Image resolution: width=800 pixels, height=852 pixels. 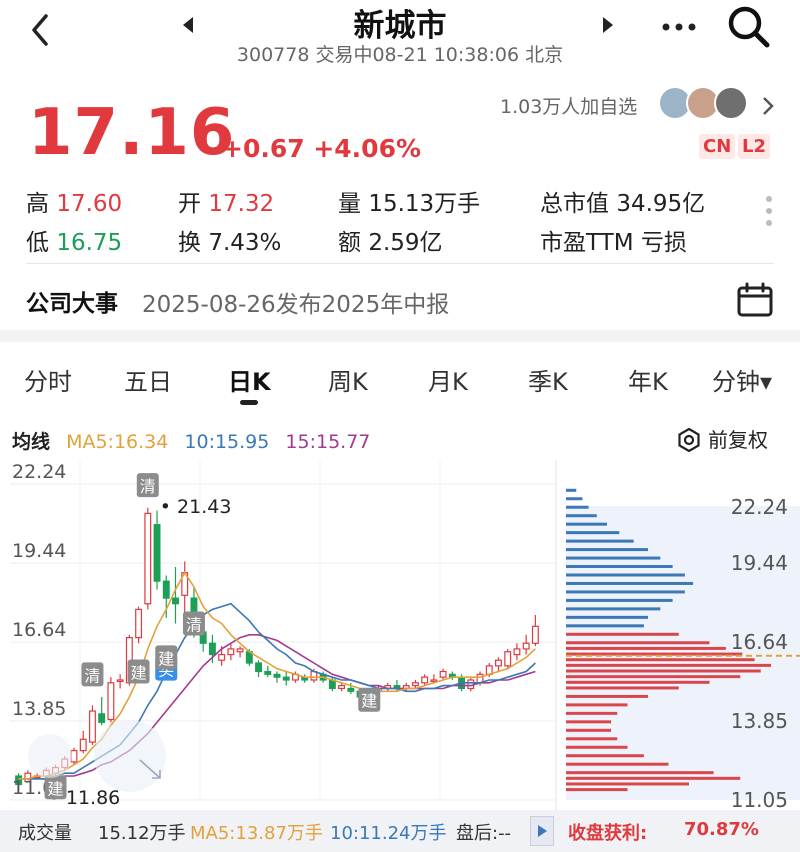 What do you see at coordinates (295, 302) in the screenshot?
I see `event-text: 2025-08-26发布2025年中报` at bounding box center [295, 302].